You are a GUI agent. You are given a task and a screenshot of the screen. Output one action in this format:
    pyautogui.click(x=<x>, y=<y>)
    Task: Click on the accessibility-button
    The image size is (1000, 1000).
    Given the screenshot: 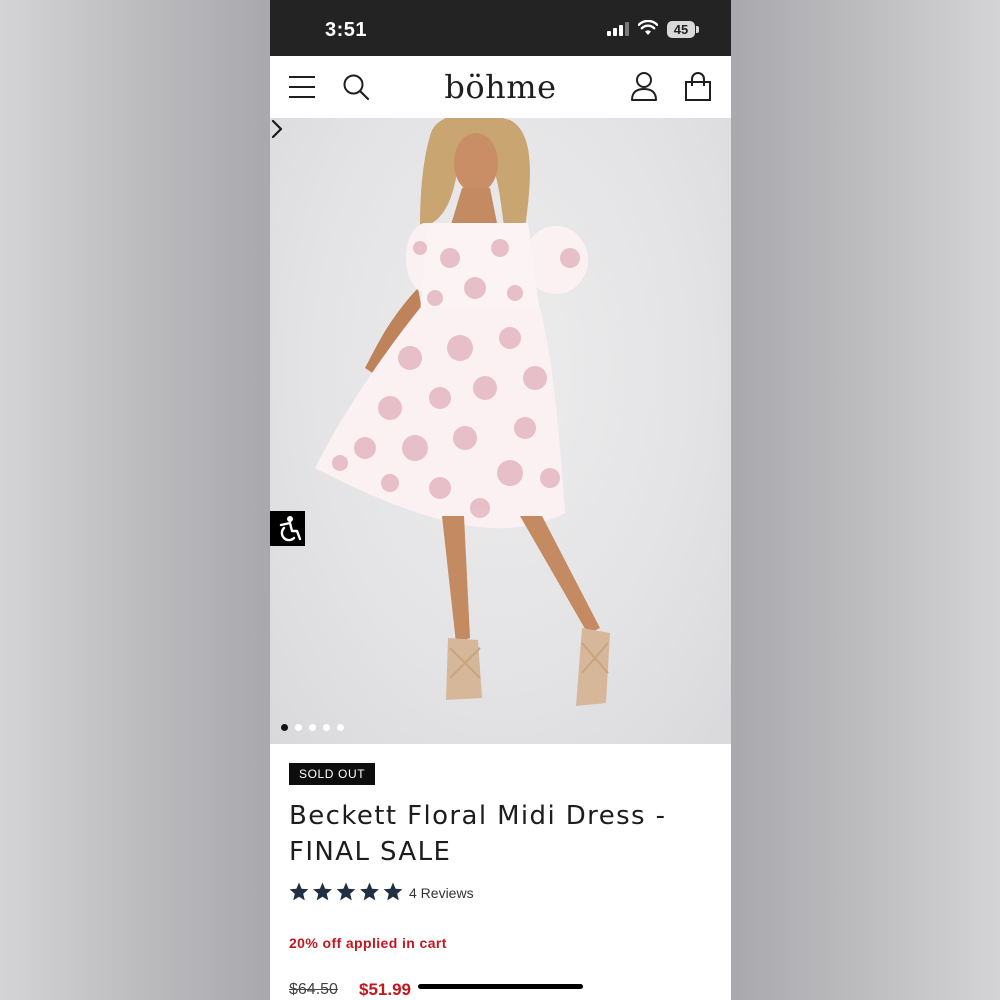 What is the action you would take?
    pyautogui.click(x=287, y=528)
    